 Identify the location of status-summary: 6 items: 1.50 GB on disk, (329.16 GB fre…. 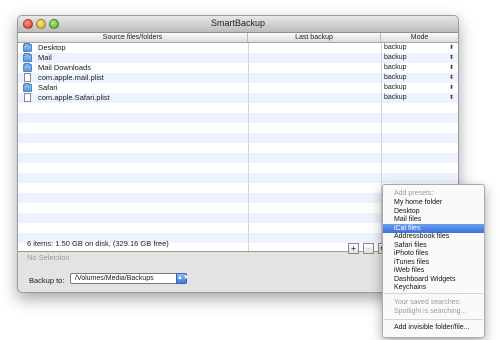
(98, 243).